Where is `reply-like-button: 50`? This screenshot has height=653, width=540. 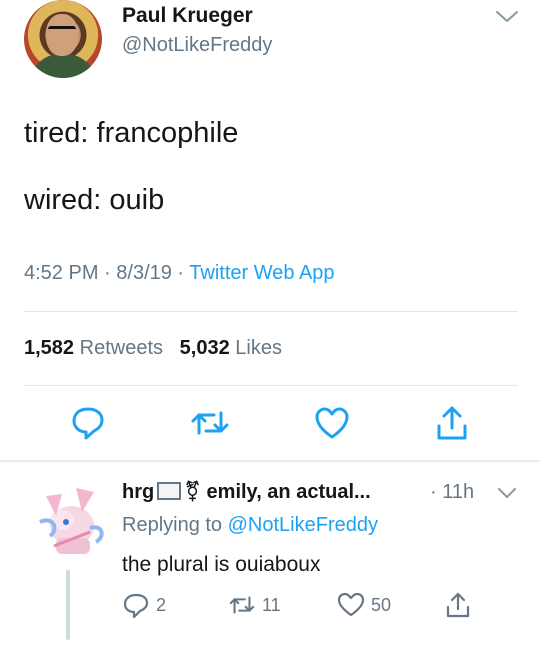
reply-like-button: 50 is located at coordinates (364, 605).